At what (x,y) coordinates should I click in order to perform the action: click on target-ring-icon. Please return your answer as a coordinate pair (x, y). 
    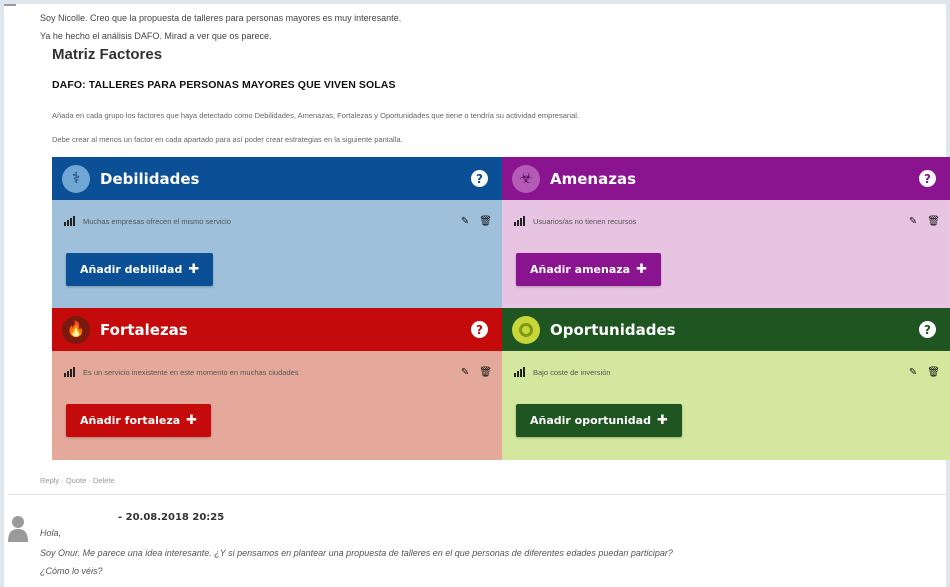
    Looking at the image, I should click on (526, 329).